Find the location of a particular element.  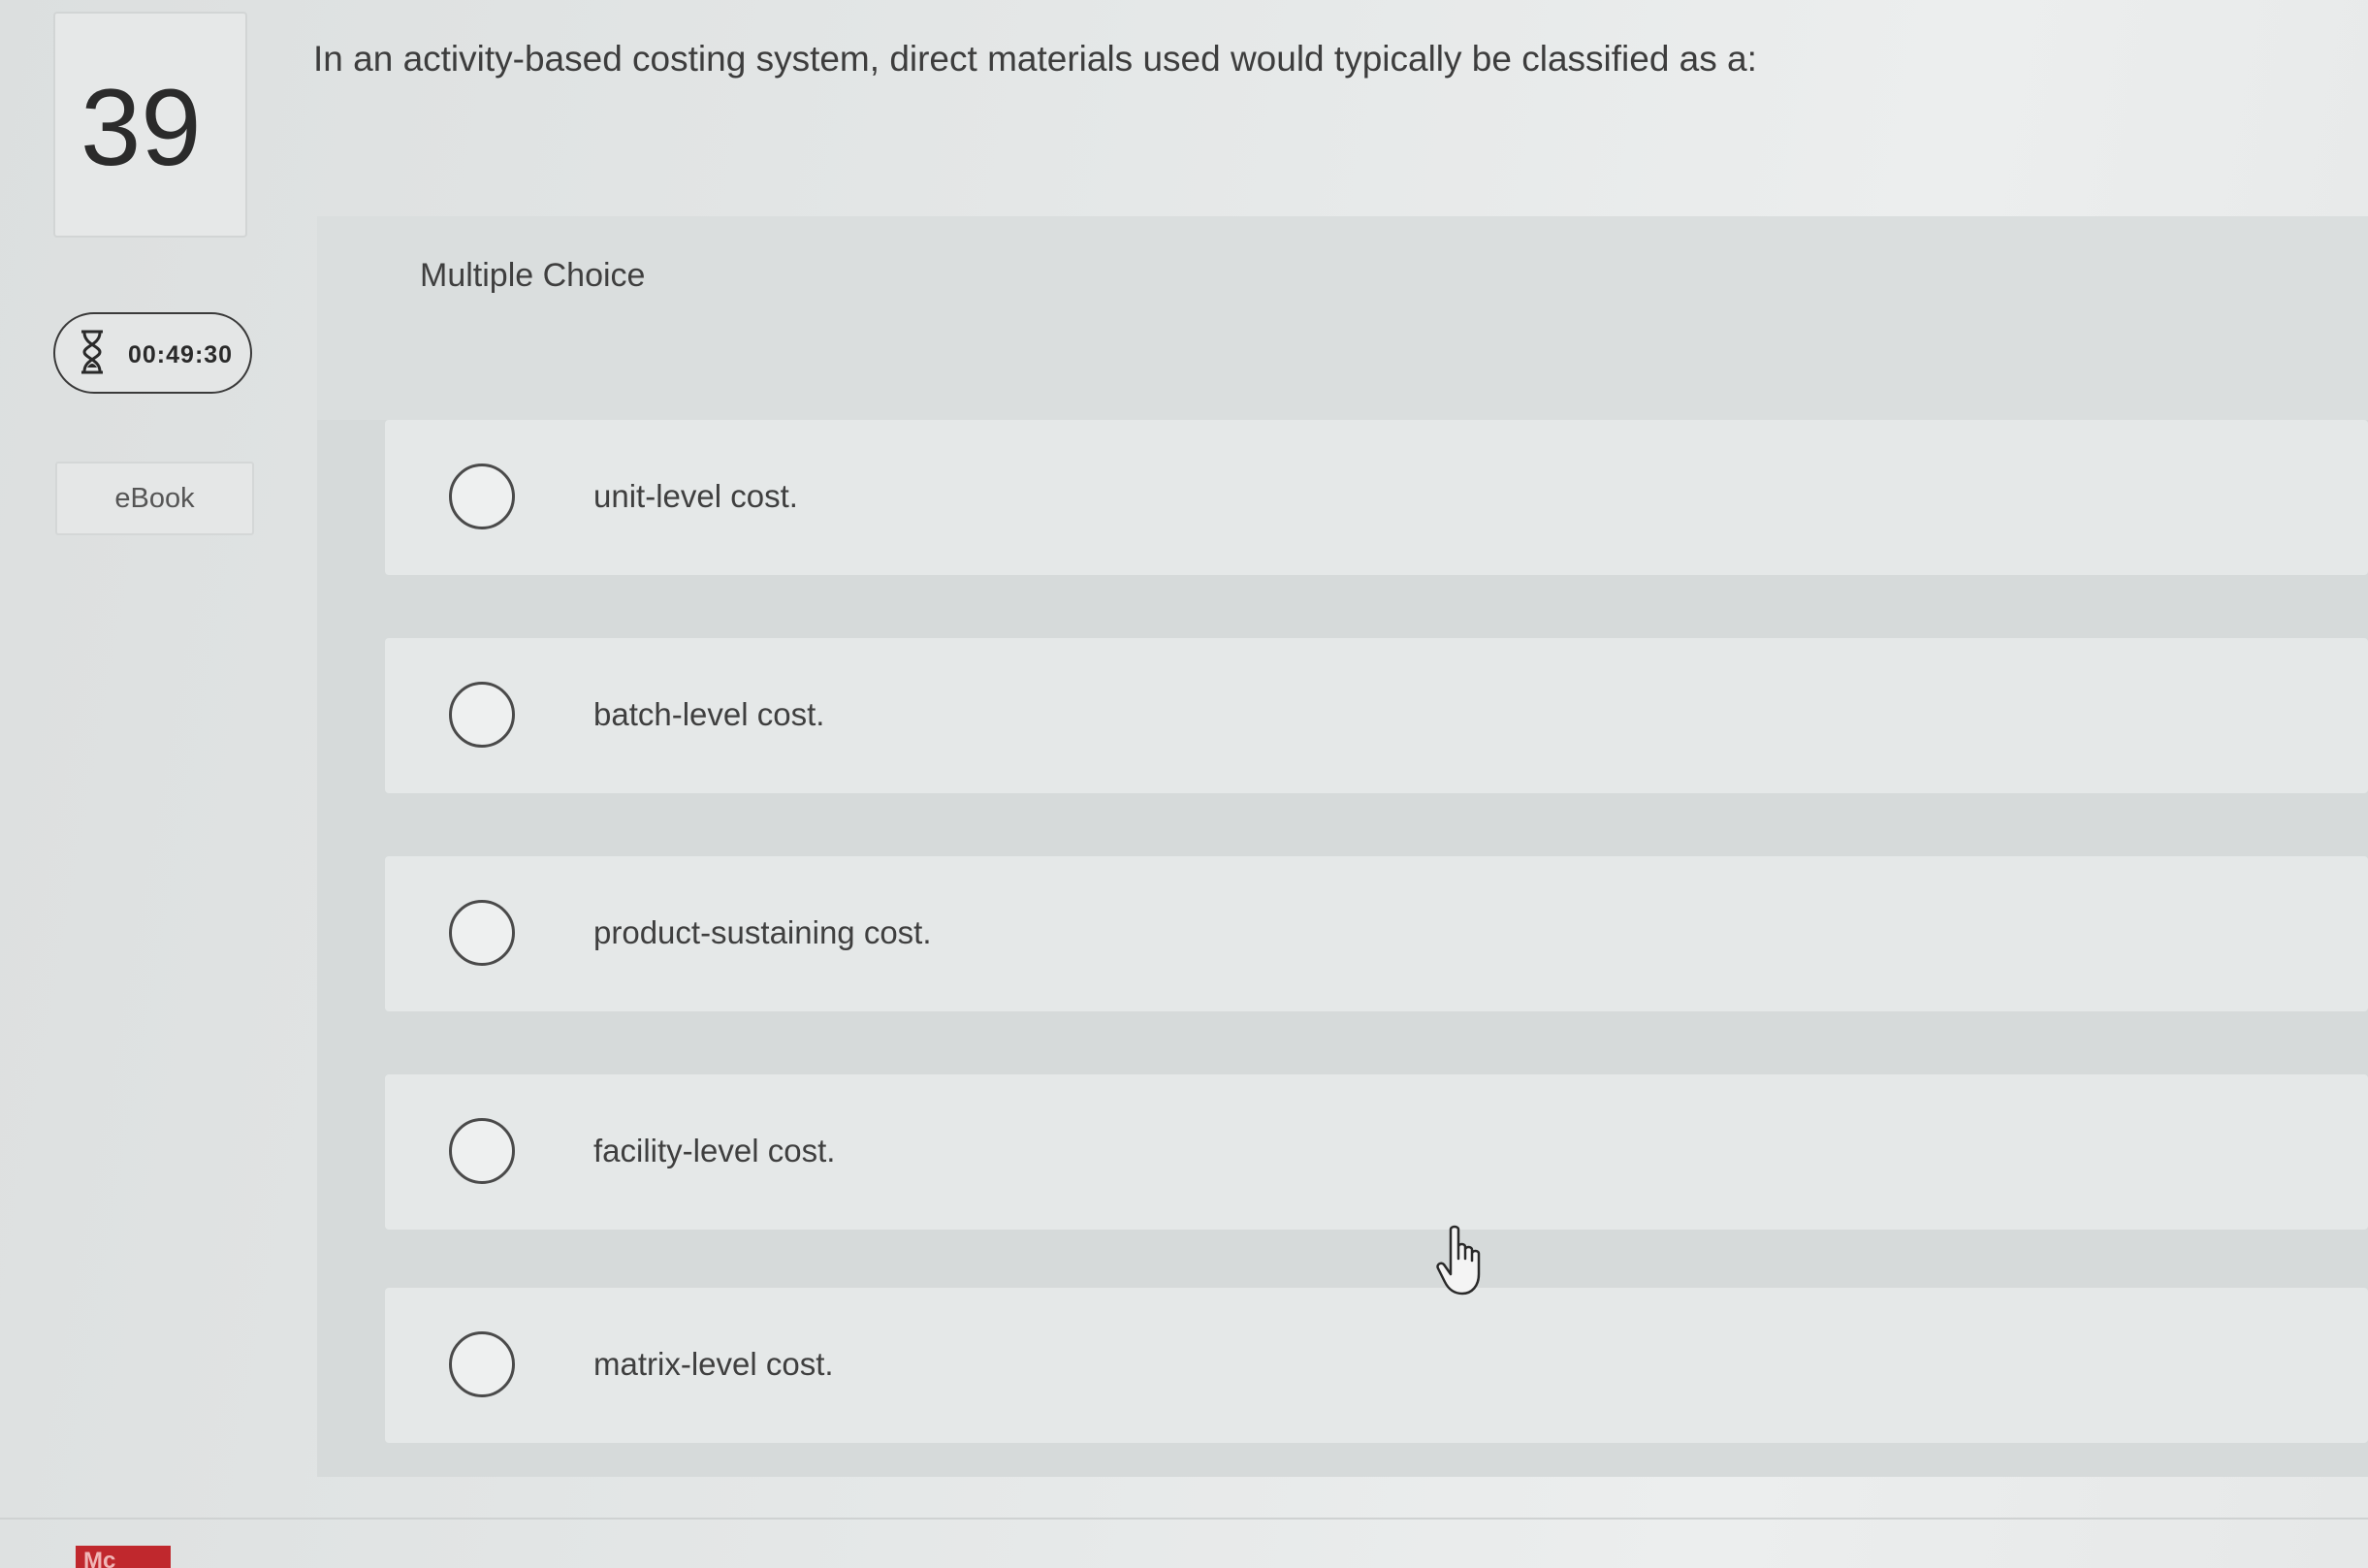

question-number: 39 is located at coordinates (141, 127).